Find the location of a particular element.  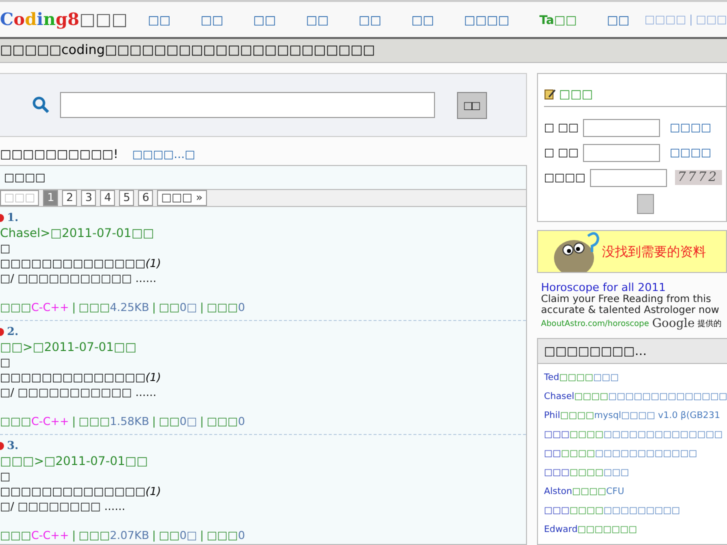

note-pencil-icon is located at coordinates (550, 94).